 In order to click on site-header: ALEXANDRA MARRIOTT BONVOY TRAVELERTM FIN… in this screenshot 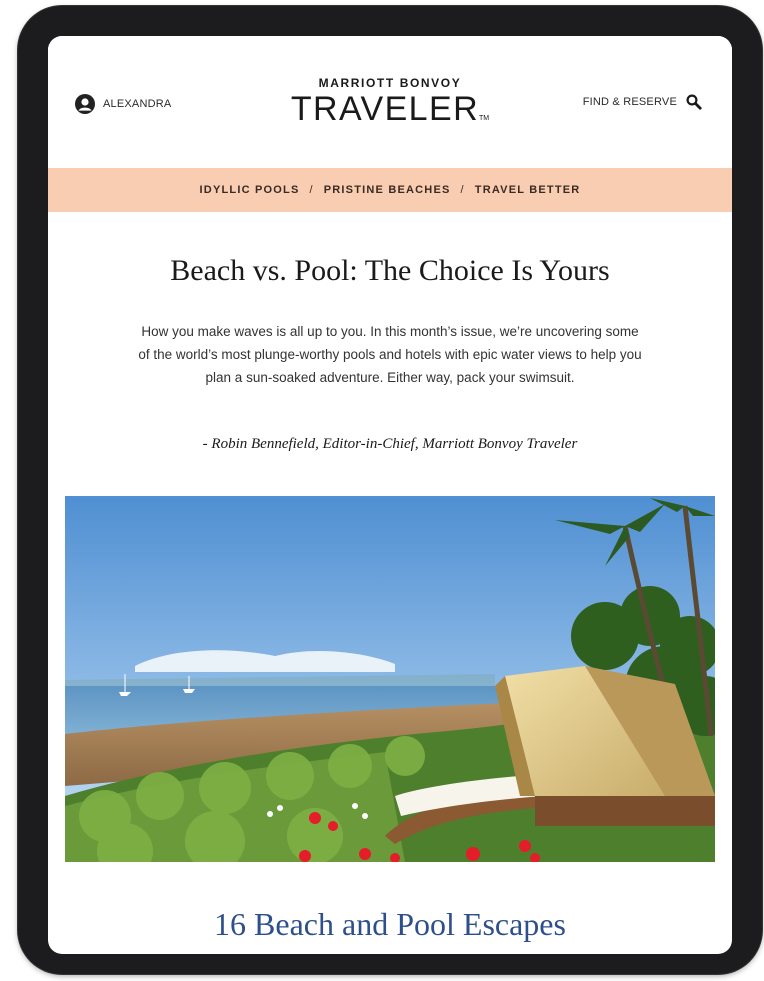, I will do `click(390, 102)`.